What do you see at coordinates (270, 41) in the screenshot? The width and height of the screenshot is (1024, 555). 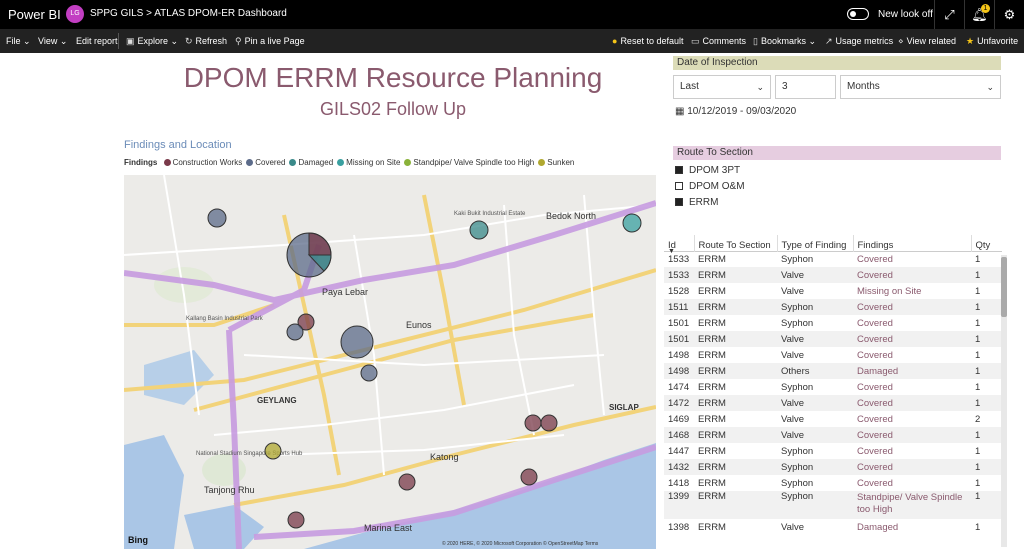 I see `pin-live-page-button: ⚲ Pin a live Page` at bounding box center [270, 41].